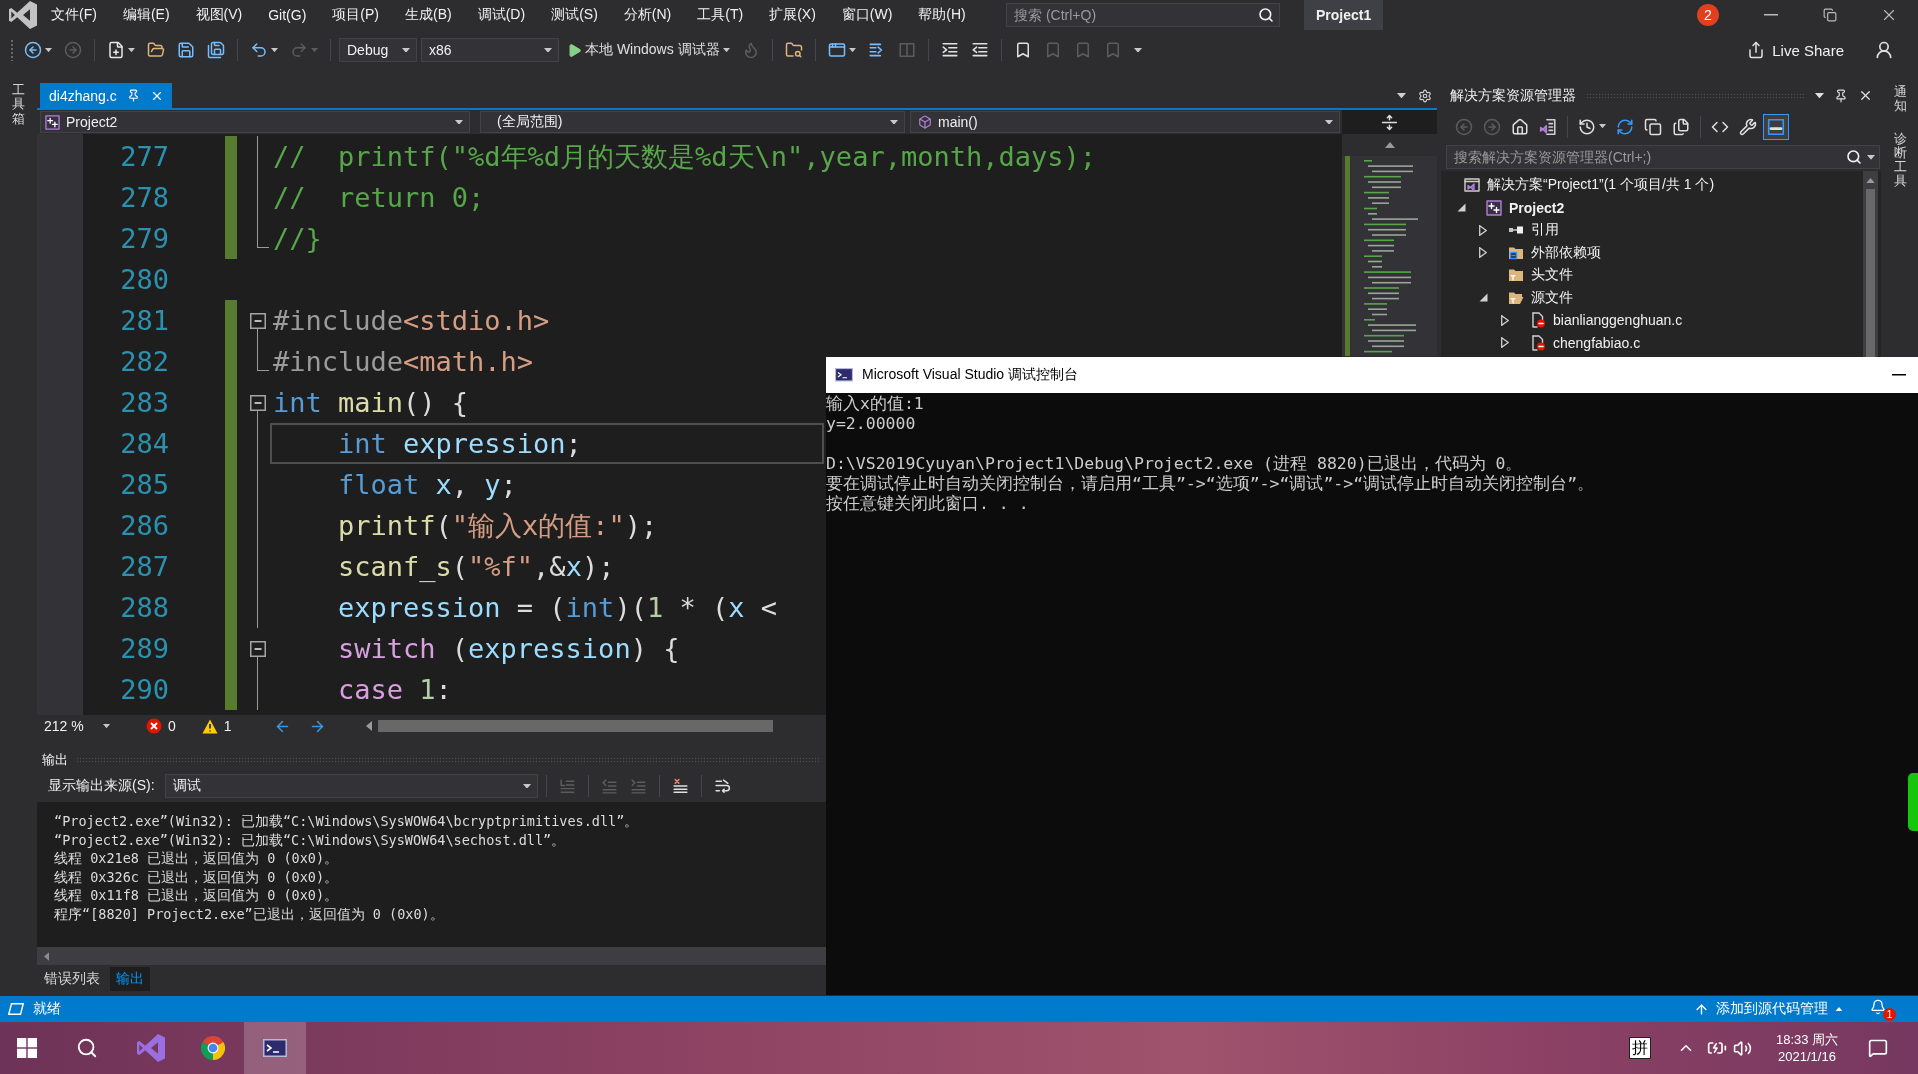  What do you see at coordinates (1900, 99) in the screenshot?
I see `side-tab: 通知` at bounding box center [1900, 99].